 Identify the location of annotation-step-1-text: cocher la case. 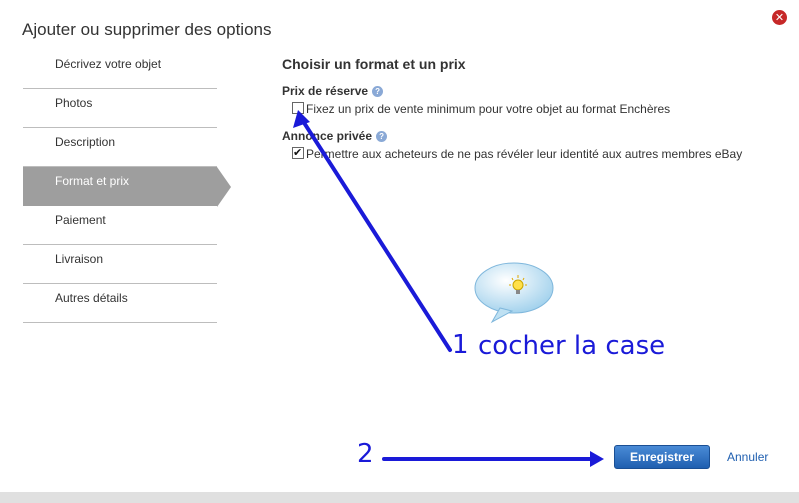
(572, 346).